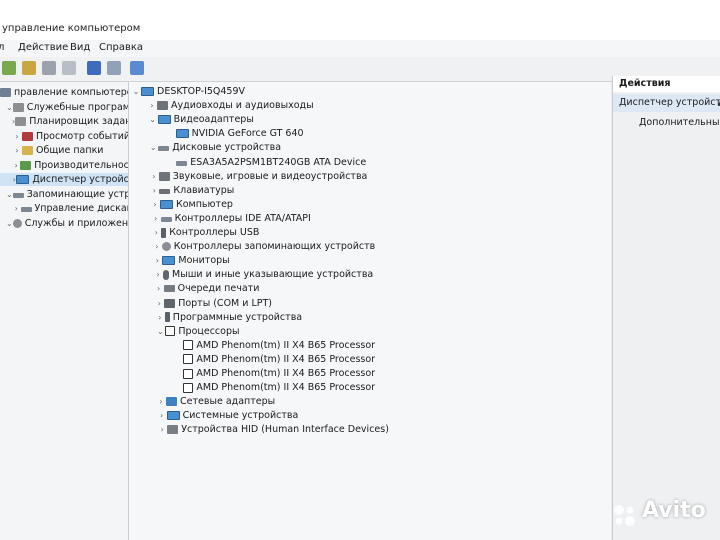 This screenshot has height=540, width=720. Describe the element at coordinates (162, 106) in the screenshot. I see `speaker-icon` at that location.